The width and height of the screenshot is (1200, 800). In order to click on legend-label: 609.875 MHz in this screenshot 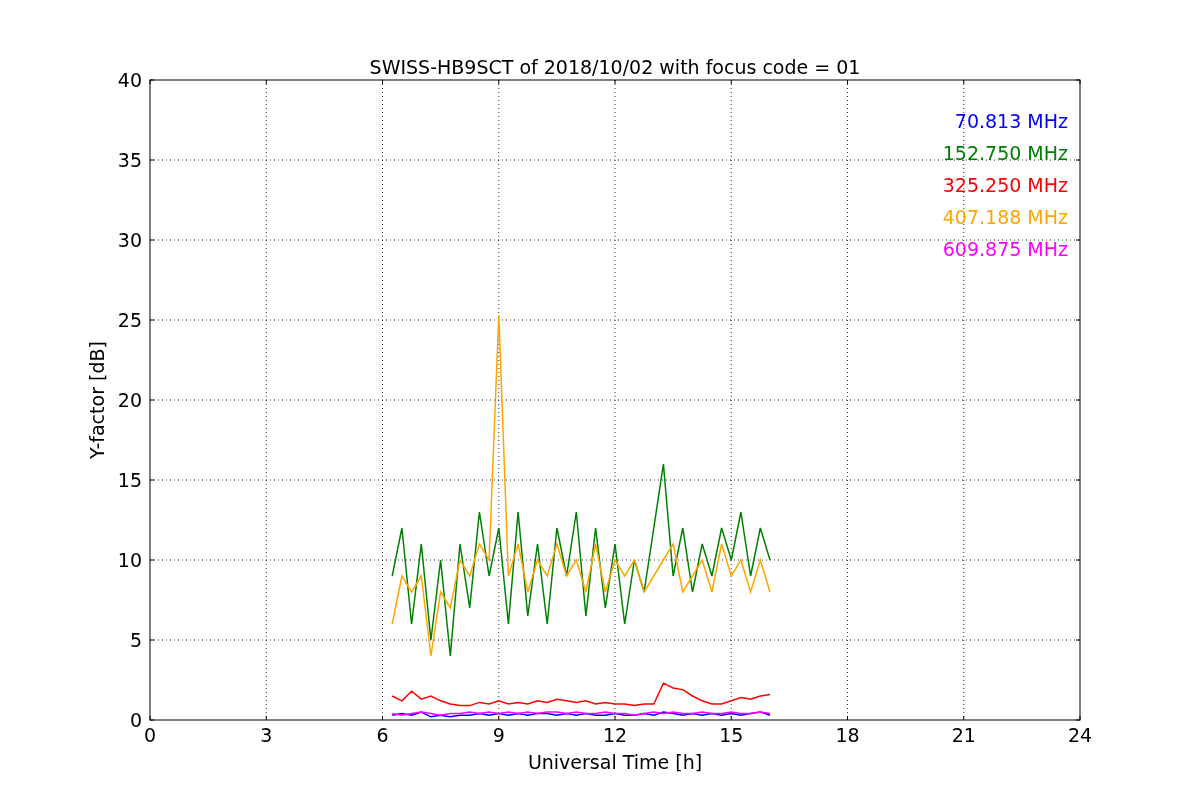, I will do `click(1005, 249)`.